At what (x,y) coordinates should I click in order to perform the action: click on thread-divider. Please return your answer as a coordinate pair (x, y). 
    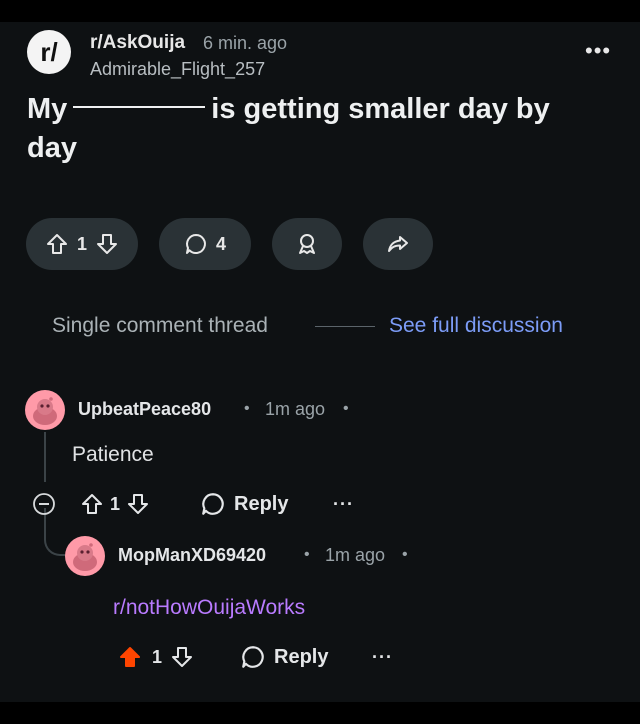
    Looking at the image, I should click on (345, 326).